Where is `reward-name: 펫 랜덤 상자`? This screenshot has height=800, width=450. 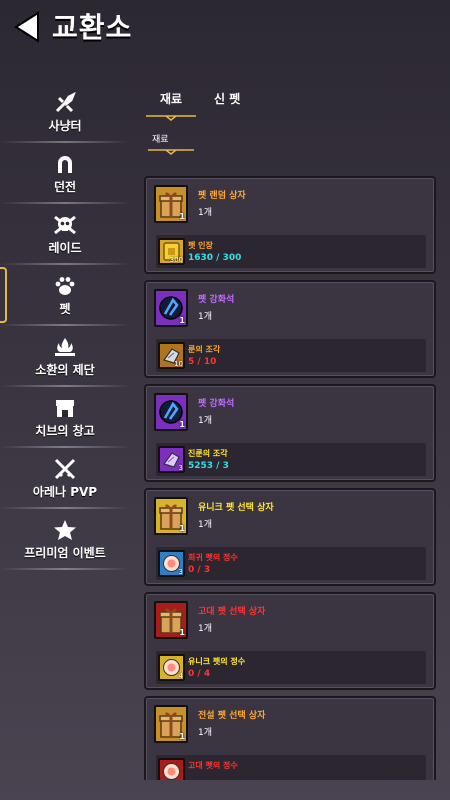 reward-name: 펫 랜덤 상자 is located at coordinates (222, 196).